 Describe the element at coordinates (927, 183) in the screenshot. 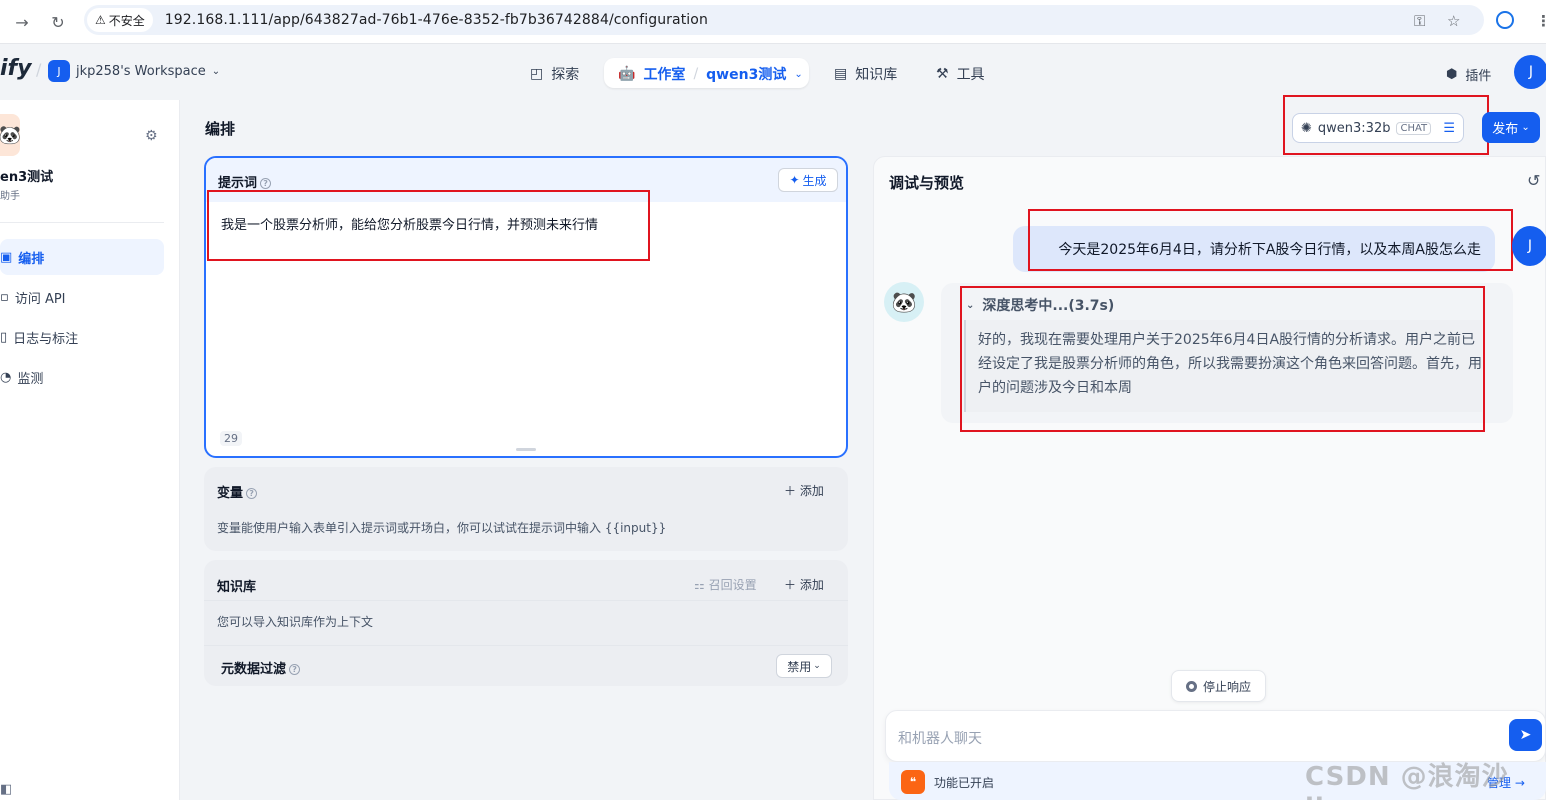

I see `debug-title: 调试与预览` at that location.